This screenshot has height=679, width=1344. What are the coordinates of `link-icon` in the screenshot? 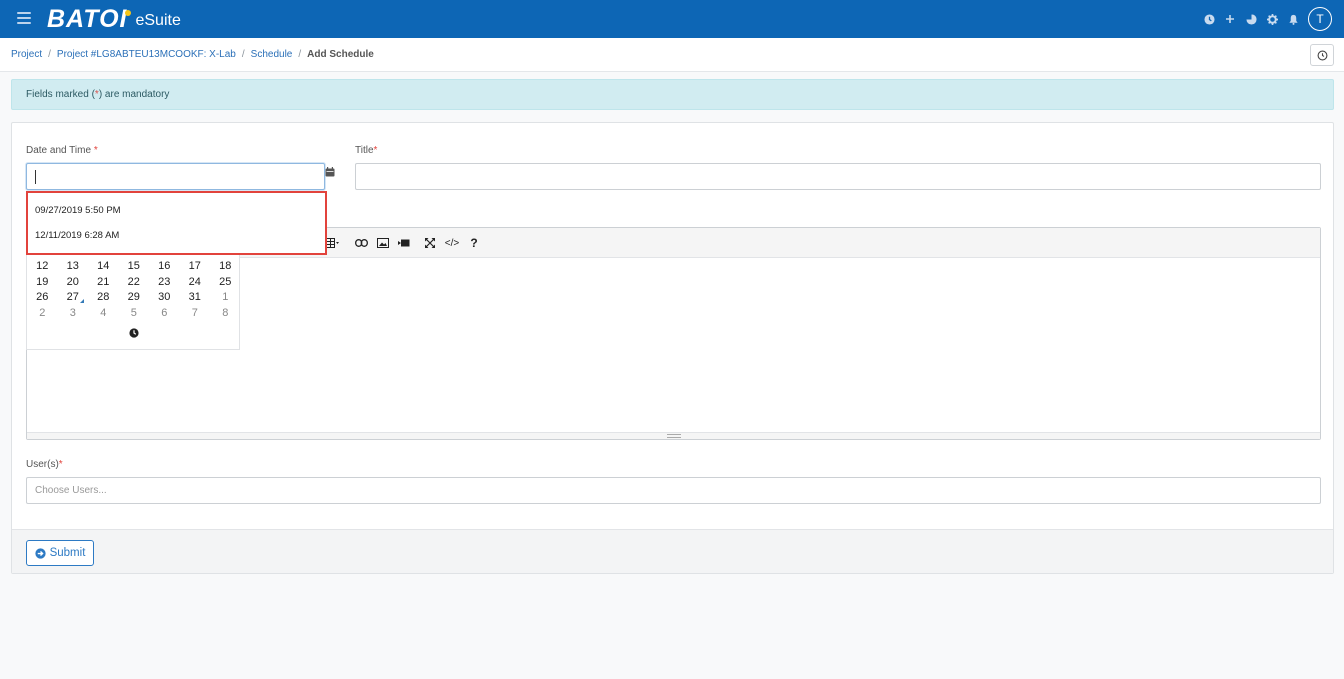 It's located at (361, 243).